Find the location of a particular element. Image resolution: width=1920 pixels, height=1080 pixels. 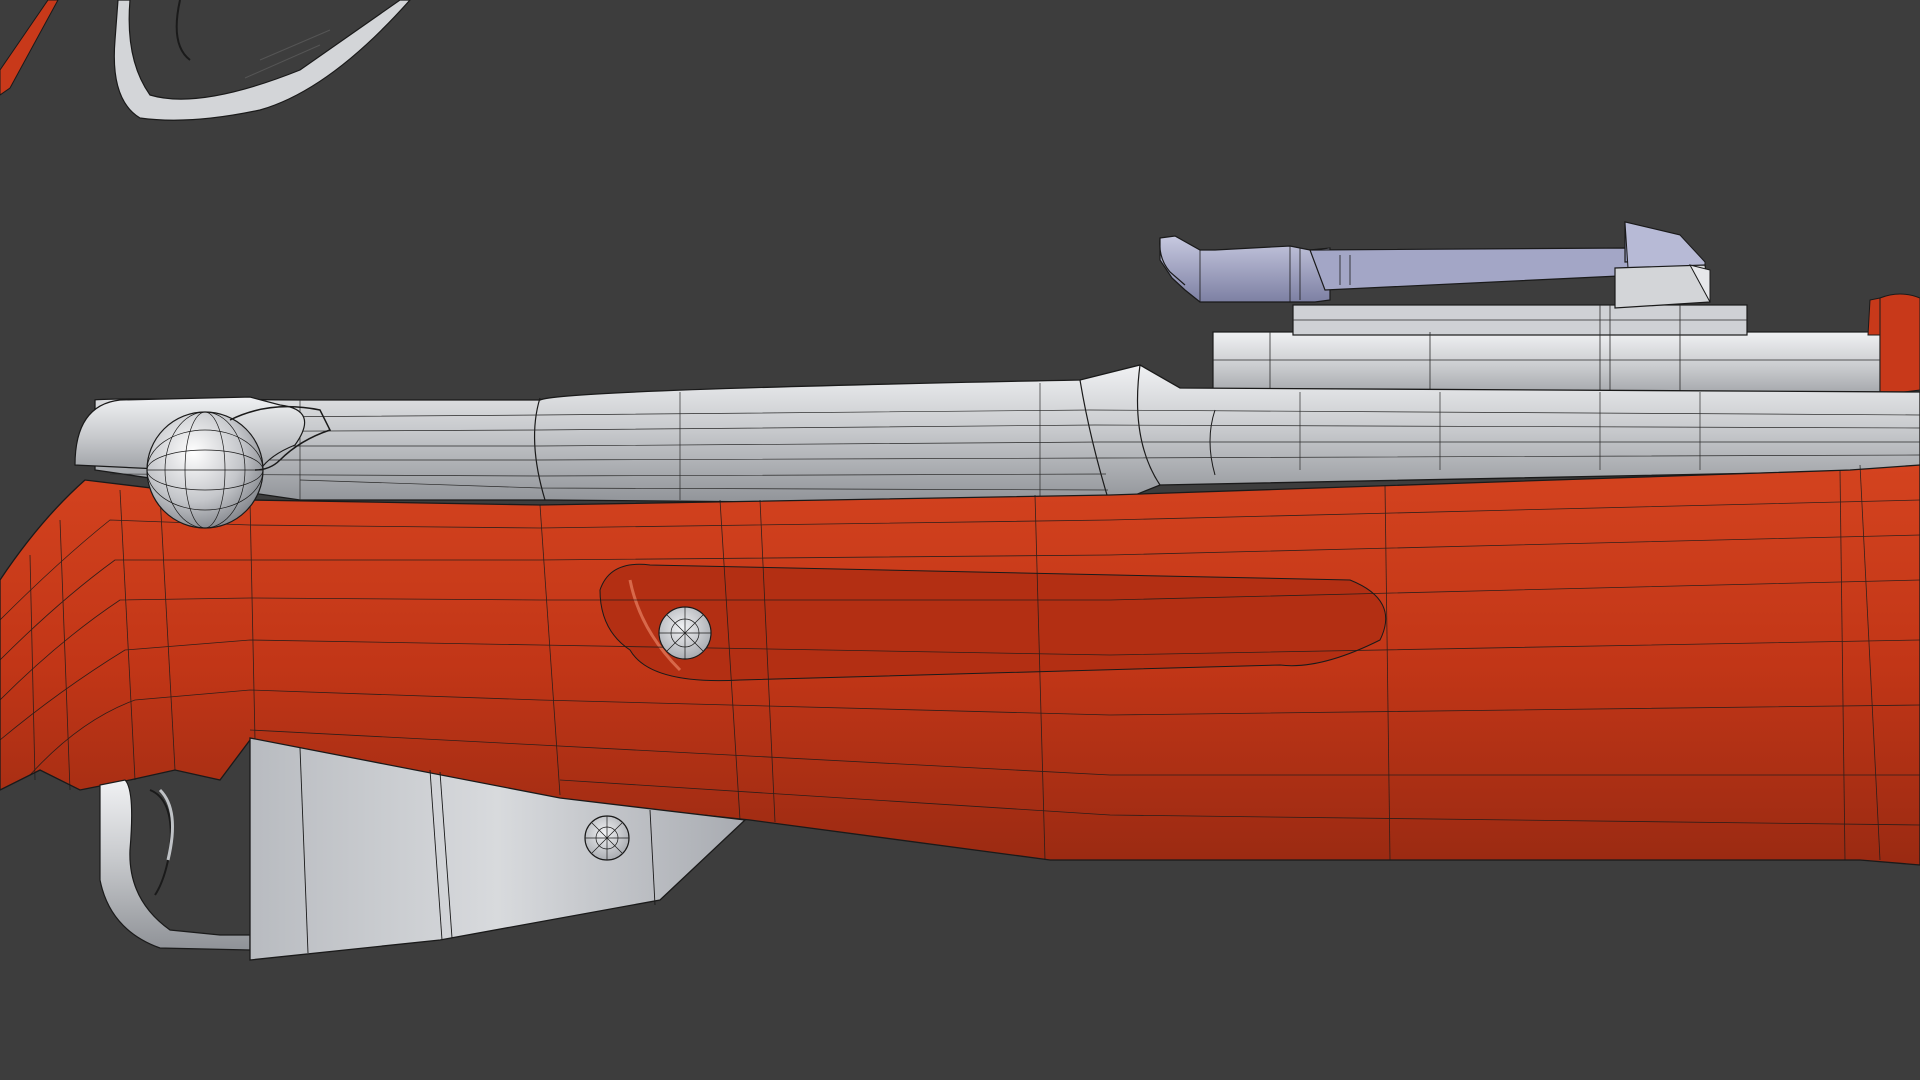

rear-sight is located at coordinates (1435, 265).